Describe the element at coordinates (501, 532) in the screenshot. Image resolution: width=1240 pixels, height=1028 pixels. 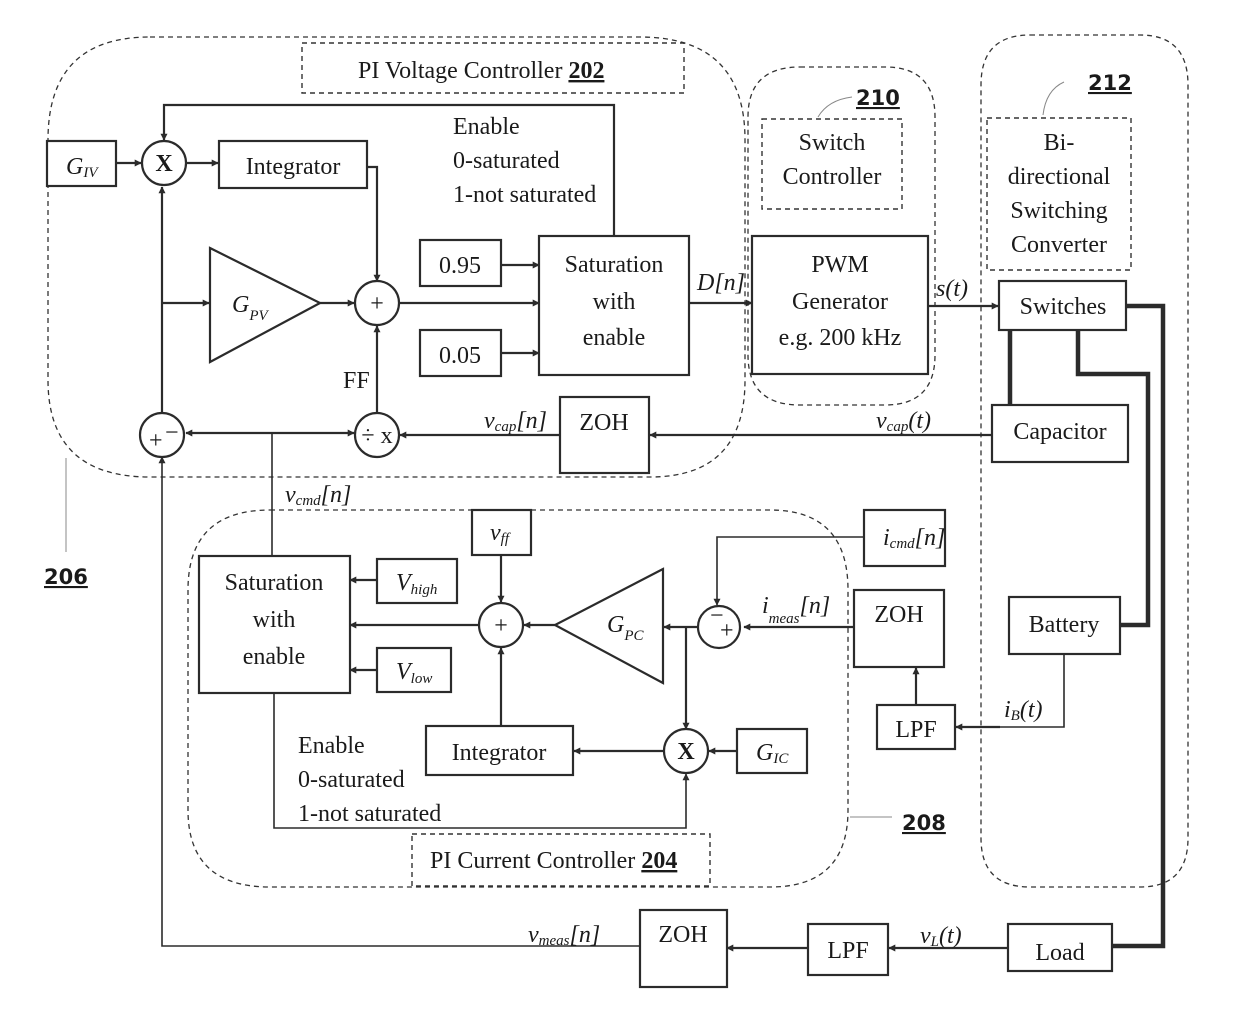
I see `vff-block: vff` at that location.